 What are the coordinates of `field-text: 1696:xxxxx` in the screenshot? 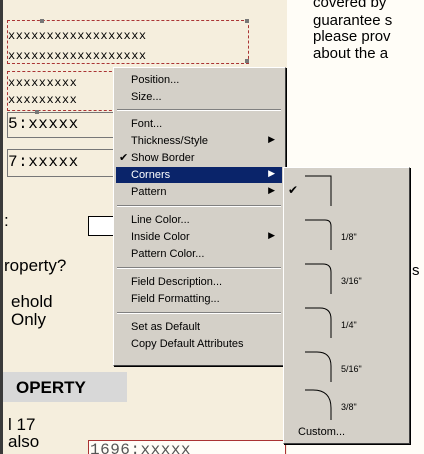 It's located at (141, 447).